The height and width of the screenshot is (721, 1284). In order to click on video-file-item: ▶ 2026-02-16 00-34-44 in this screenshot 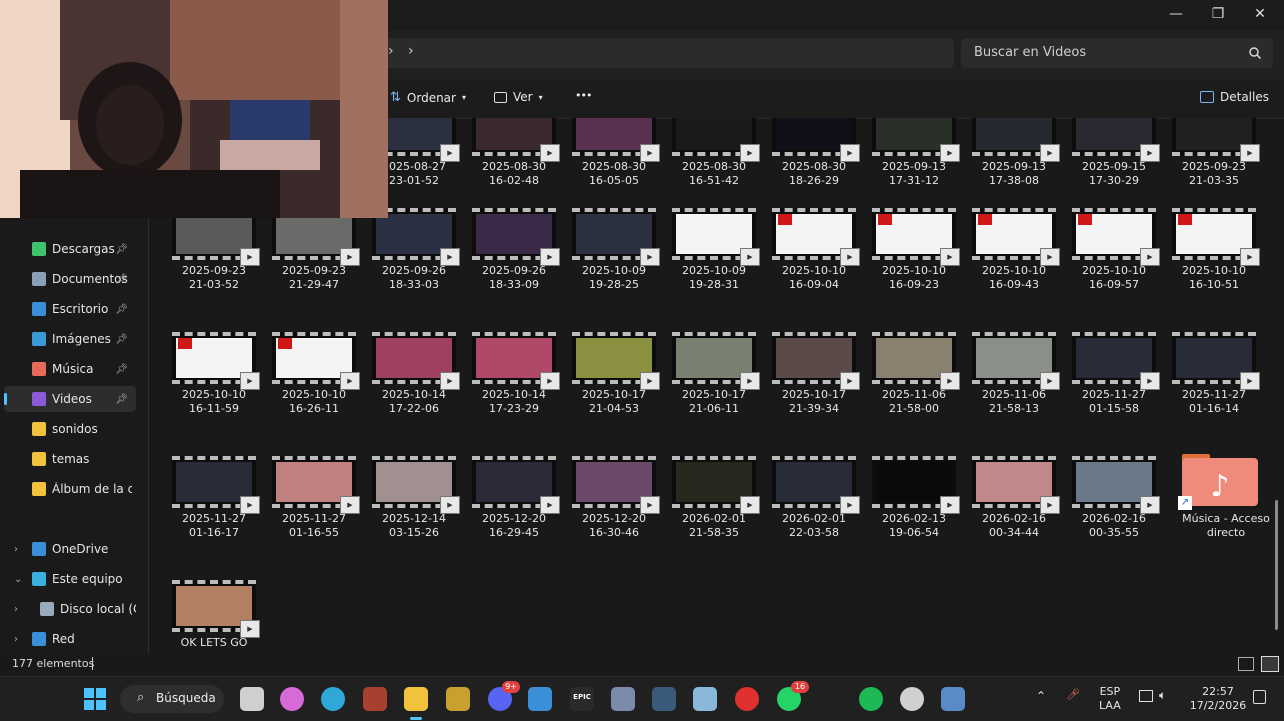, I will do `click(1012, 501)`.